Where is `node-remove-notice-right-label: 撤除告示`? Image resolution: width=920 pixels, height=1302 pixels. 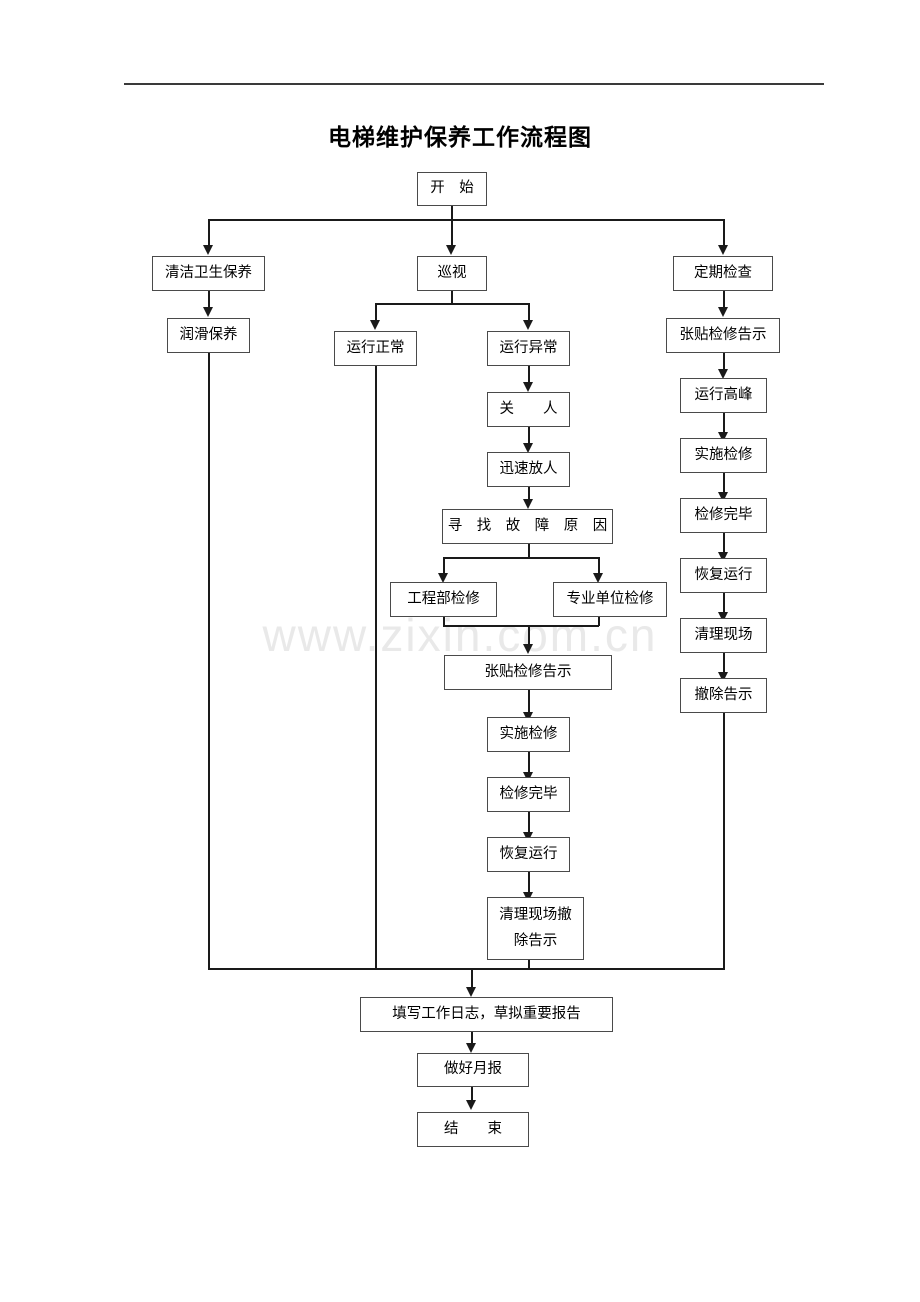 node-remove-notice-right-label: 撤除告示 is located at coordinates (723, 694).